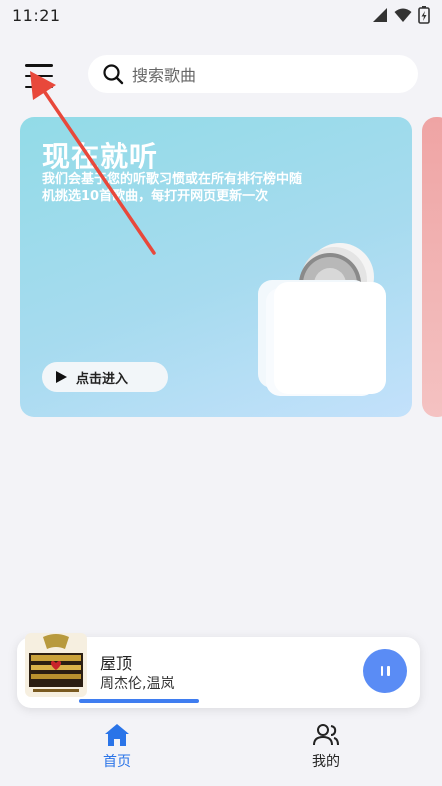 This screenshot has width=442, height=786. I want to click on pause-button, so click(385, 671).